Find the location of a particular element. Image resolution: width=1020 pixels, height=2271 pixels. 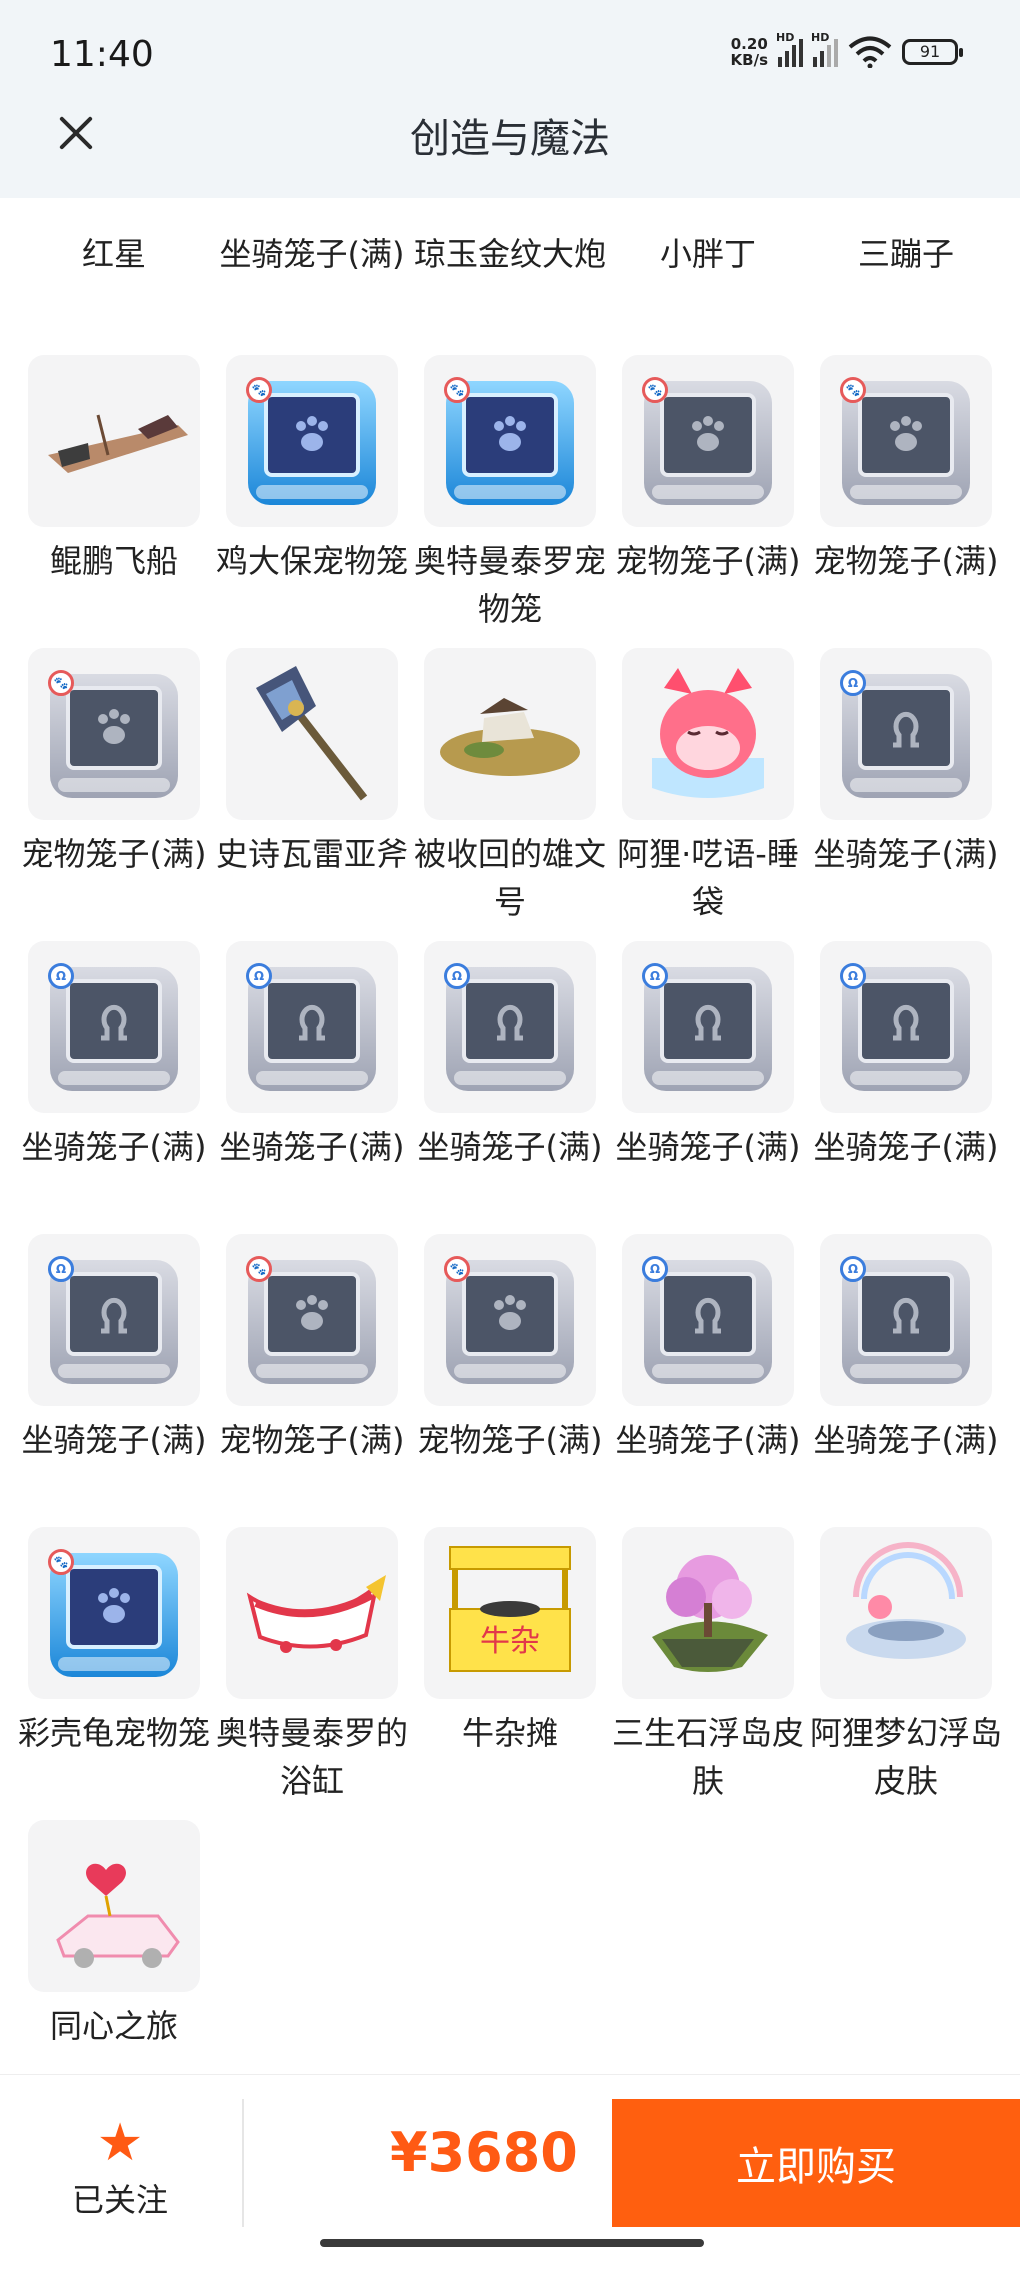

item-label: 小胖丁 is located at coordinates (707, 254).